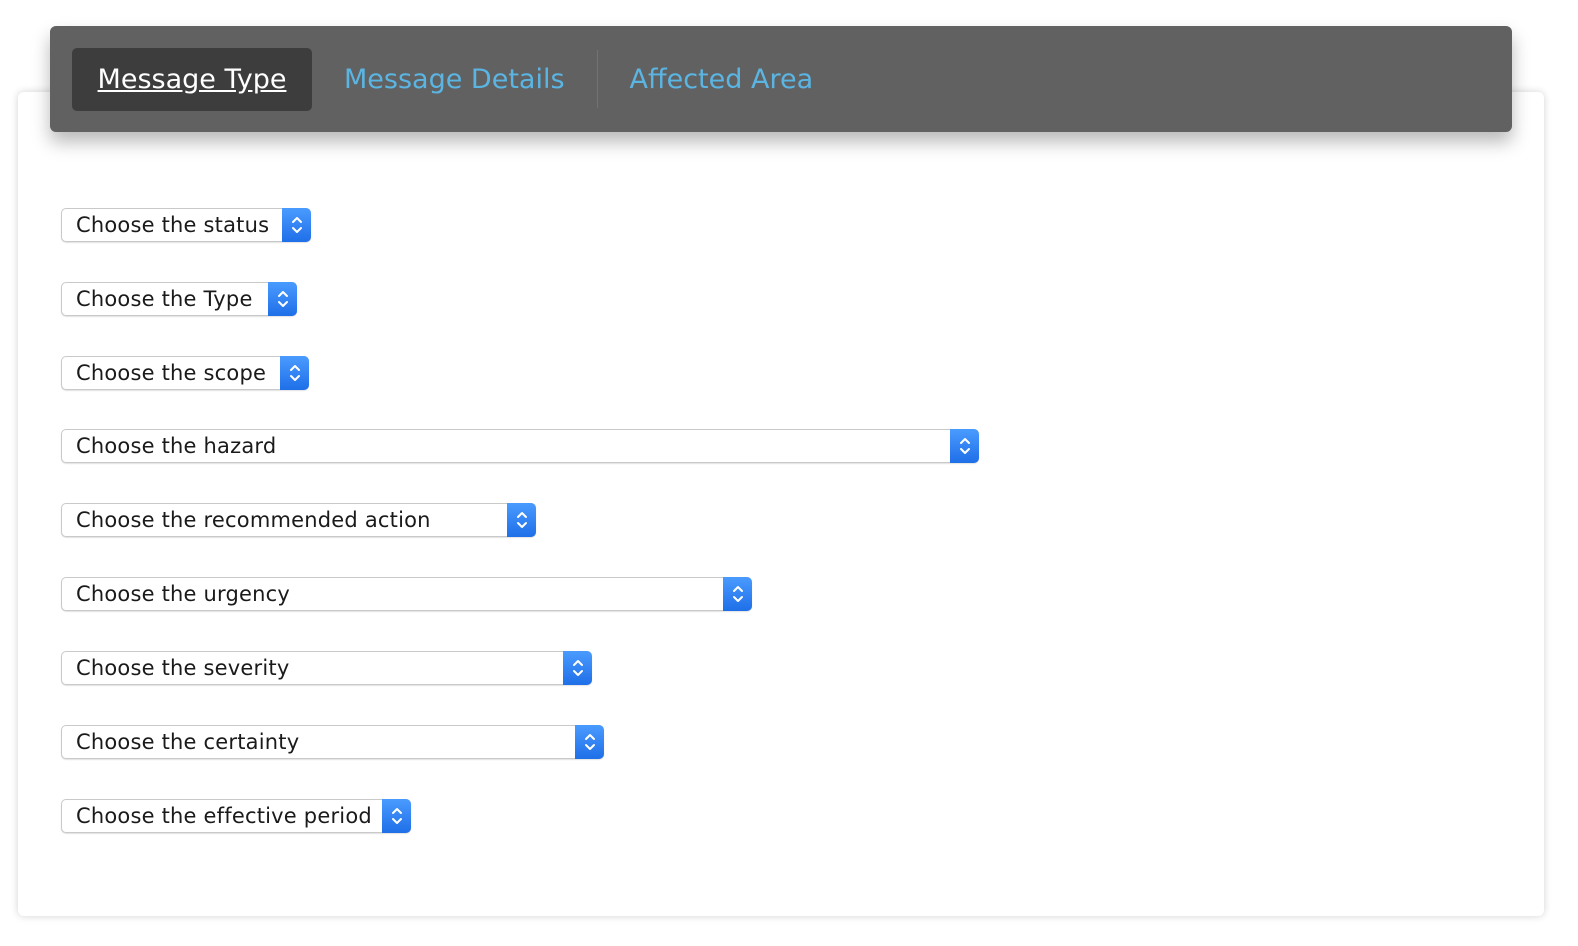 This screenshot has width=1578, height=946. I want to click on tab-affected-area: Affected Area, so click(722, 79).